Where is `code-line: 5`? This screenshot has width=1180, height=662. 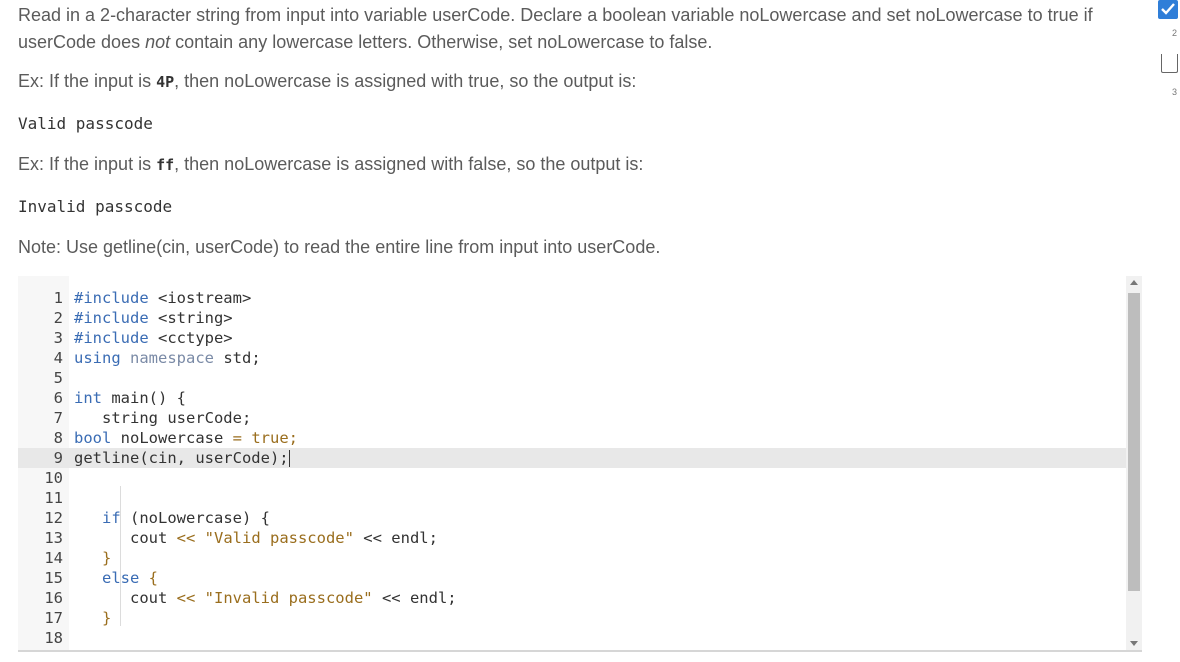
code-line: 5 is located at coordinates (572, 378).